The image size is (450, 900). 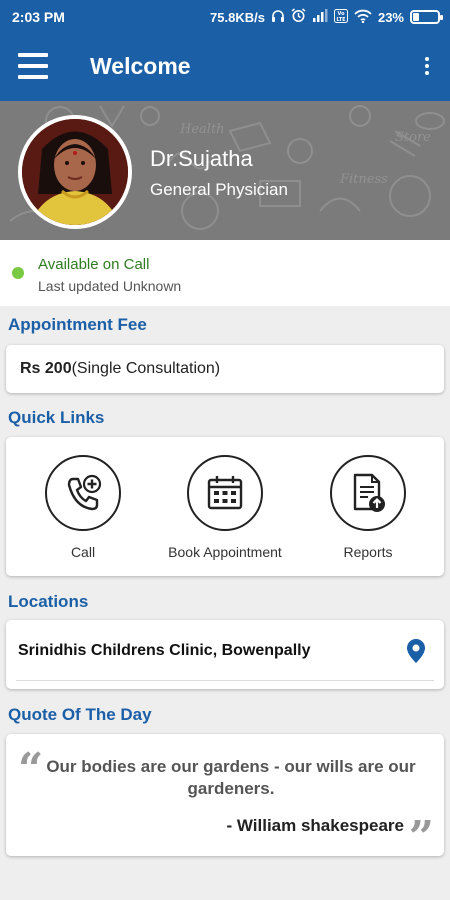 I want to click on quote-author: - William shakespeare, so click(x=315, y=825).